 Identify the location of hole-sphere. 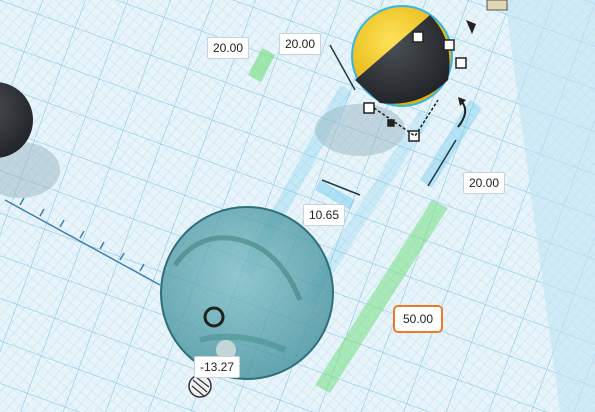
(247, 293).